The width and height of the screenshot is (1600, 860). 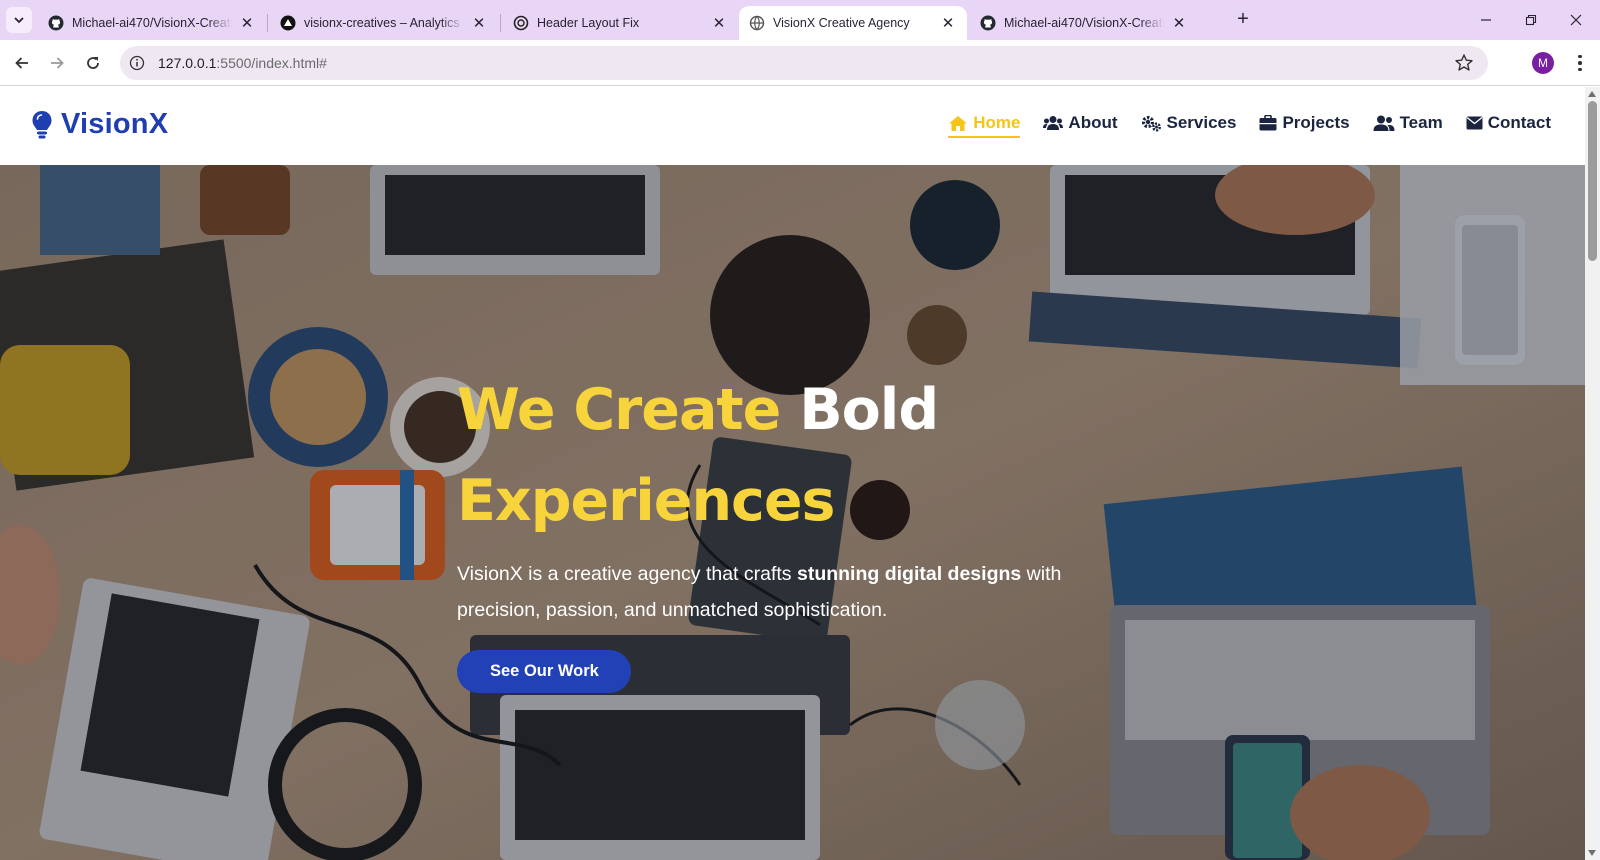 I want to click on hero-title: We Create Bold Experiences, so click(x=767, y=456).